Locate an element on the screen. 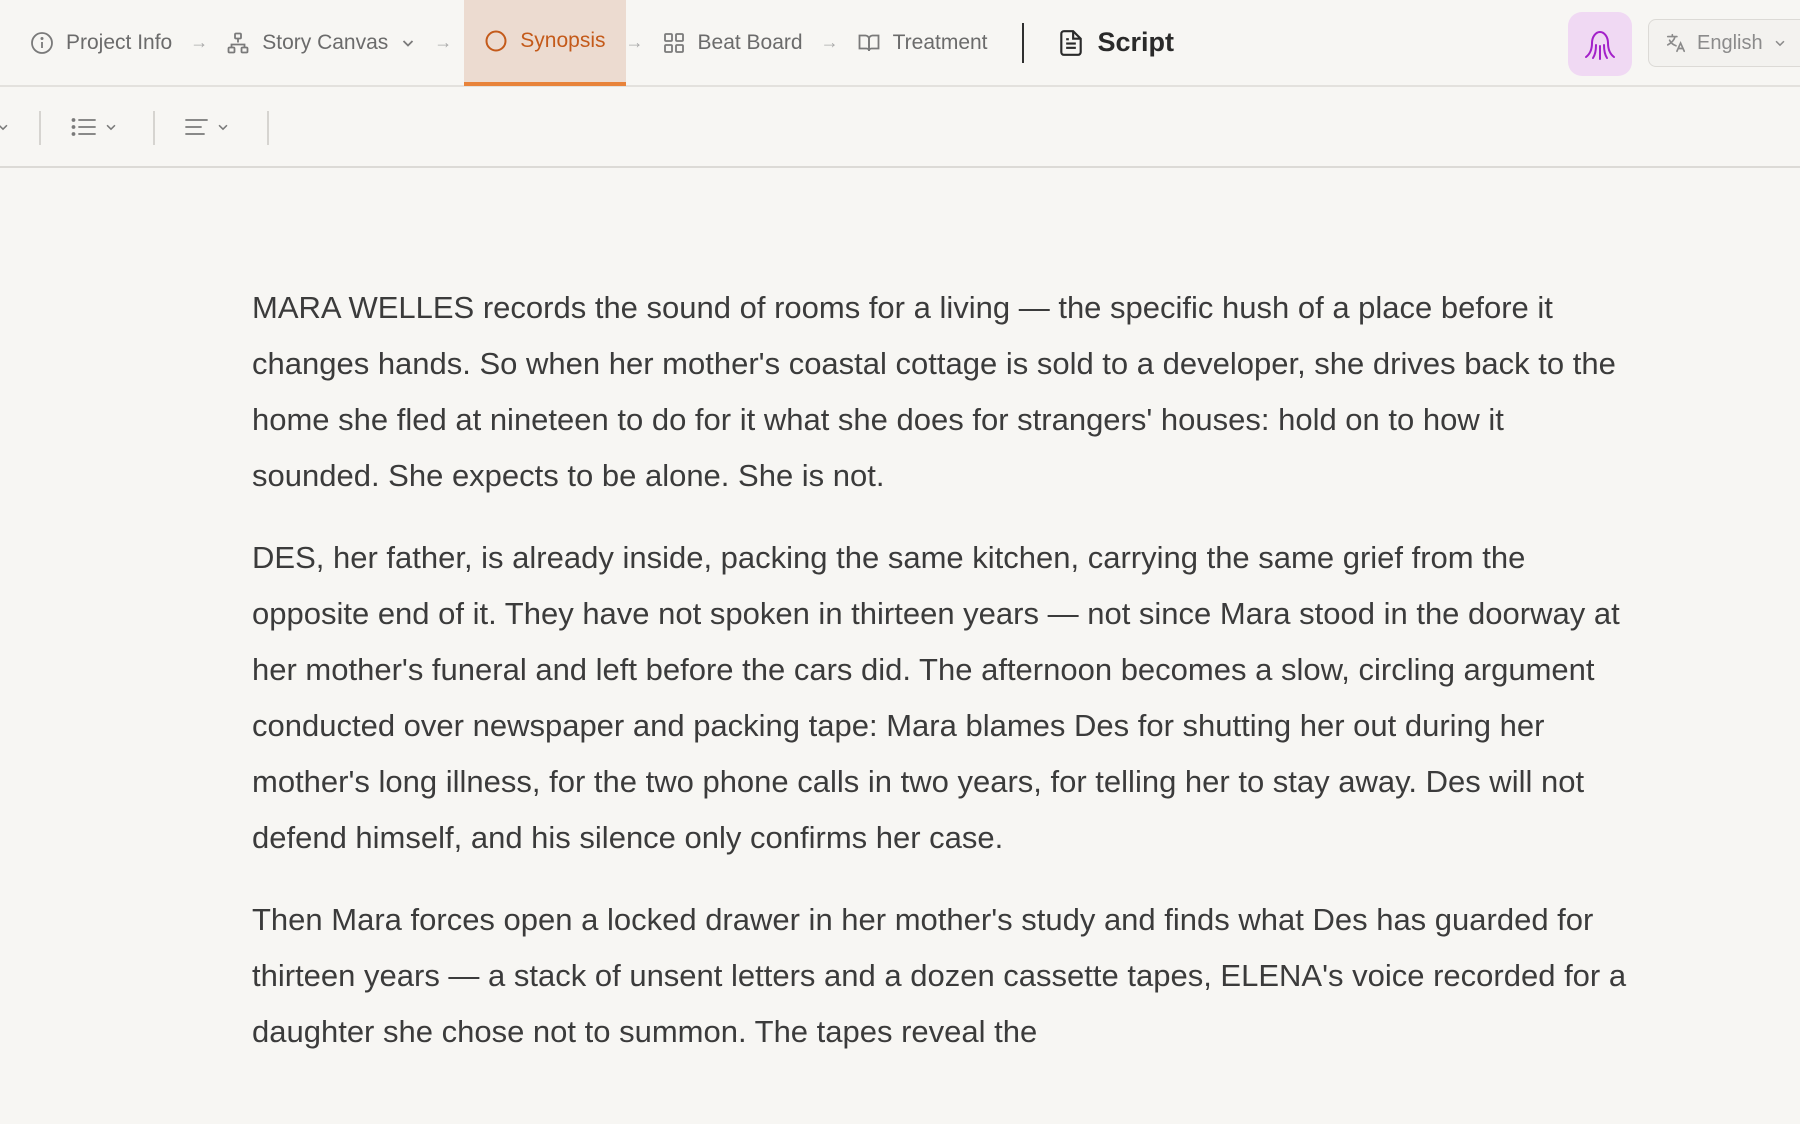 The width and height of the screenshot is (1800, 1124). nav-item-label: Treatment is located at coordinates (940, 42).